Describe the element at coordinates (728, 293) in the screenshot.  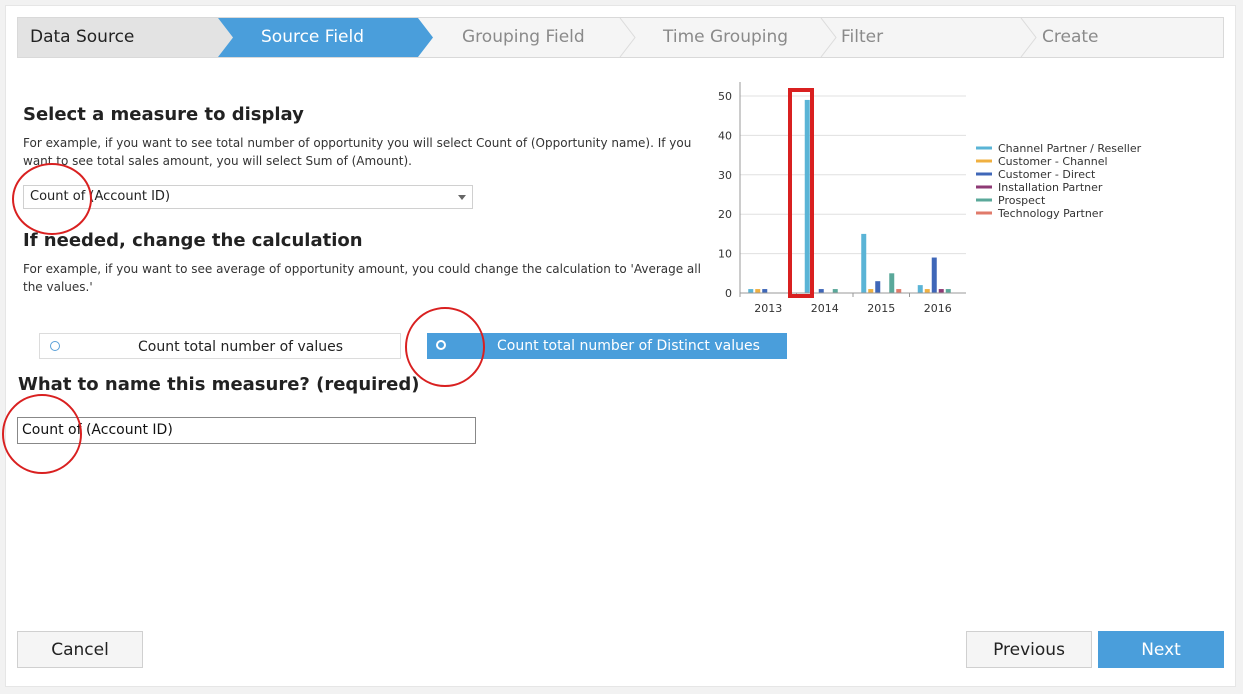
I see `y-tick-label: 0` at that location.